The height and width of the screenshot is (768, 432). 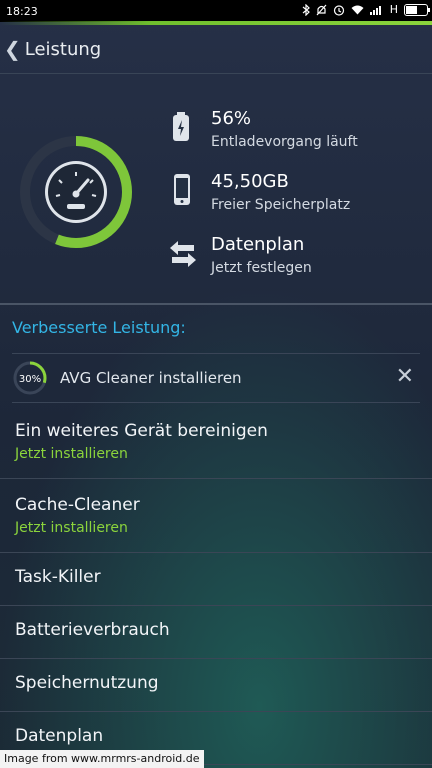 What do you see at coordinates (393, 9) in the screenshot?
I see `network-type: H` at bounding box center [393, 9].